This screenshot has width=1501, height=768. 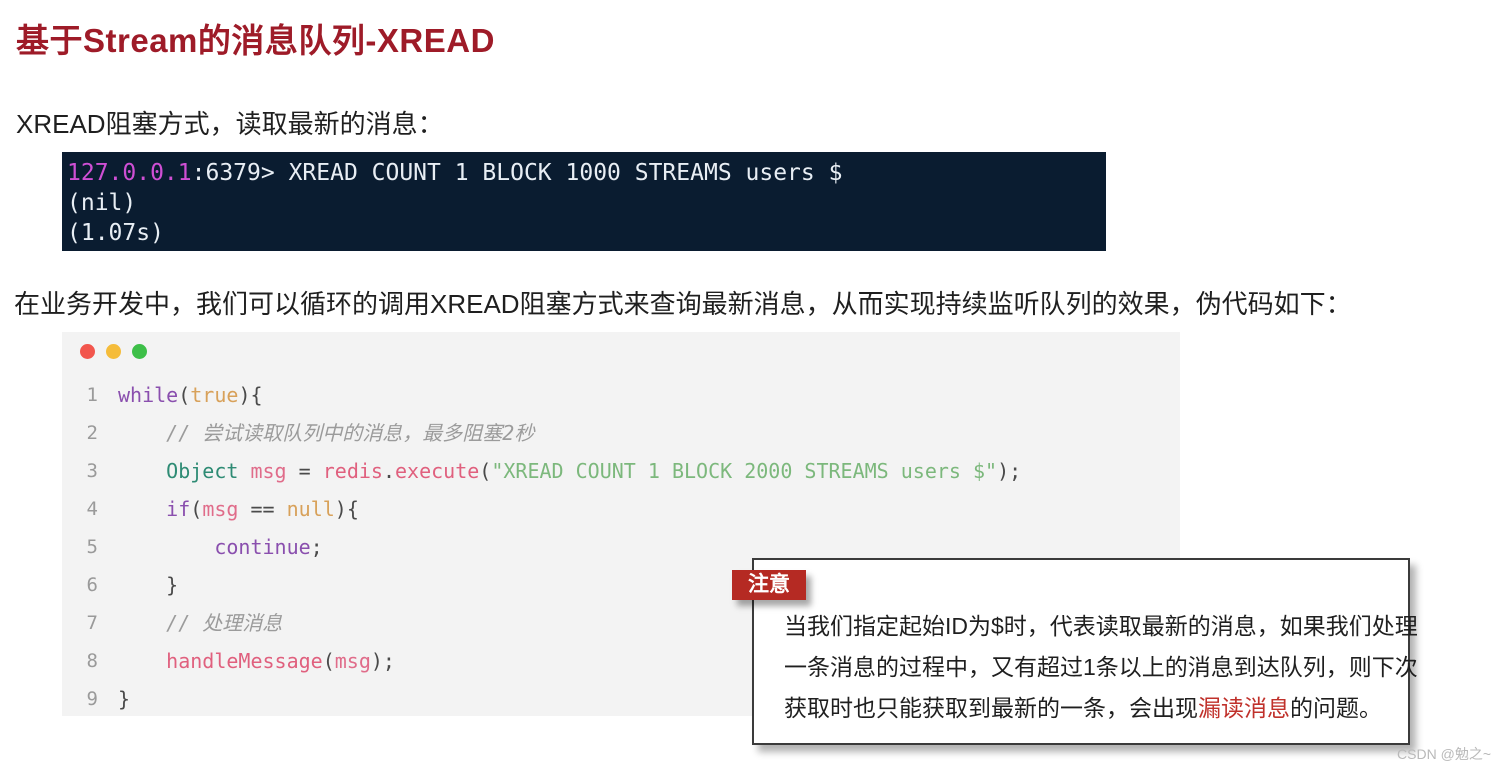 I want to click on note-line-2: 一条消息的过程中，又有超过1条以上的消息到达队列，则下次, so click(x=1101, y=667).